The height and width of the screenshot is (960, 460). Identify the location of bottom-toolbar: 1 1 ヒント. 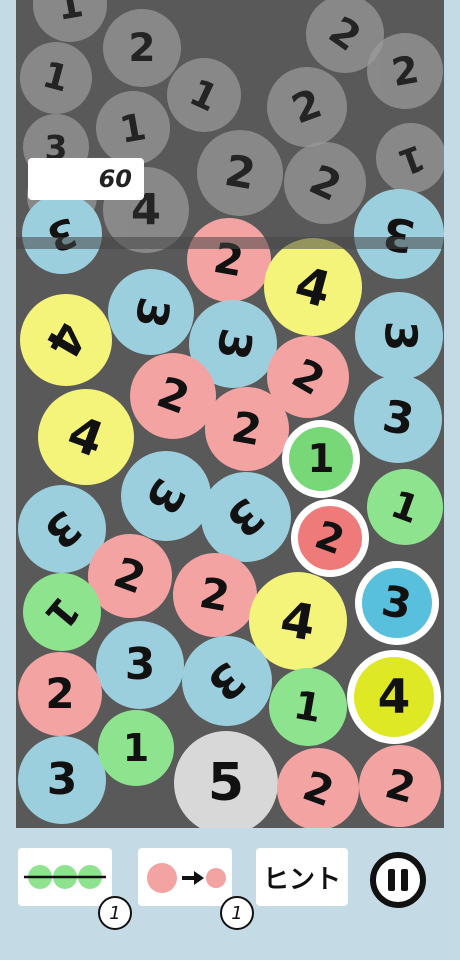
(230, 900).